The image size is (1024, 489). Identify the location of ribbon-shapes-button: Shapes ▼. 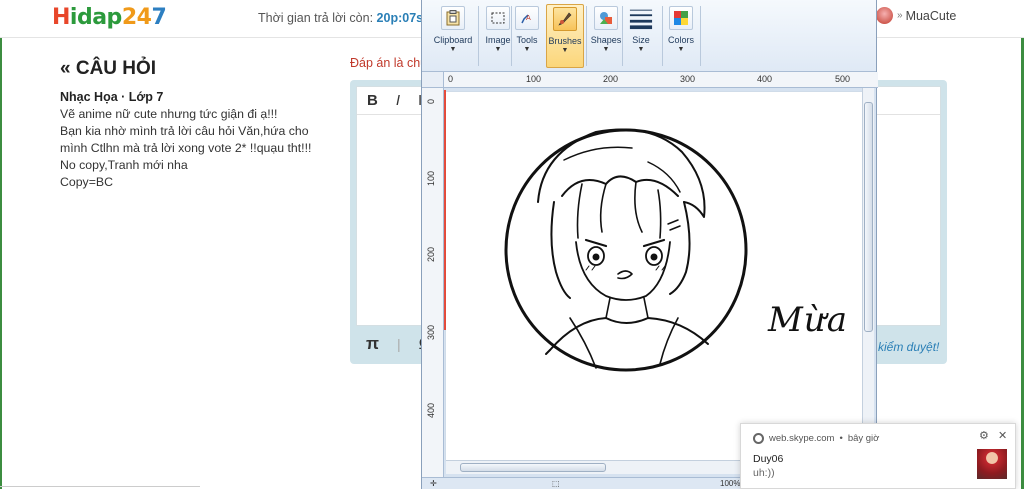
(606, 36).